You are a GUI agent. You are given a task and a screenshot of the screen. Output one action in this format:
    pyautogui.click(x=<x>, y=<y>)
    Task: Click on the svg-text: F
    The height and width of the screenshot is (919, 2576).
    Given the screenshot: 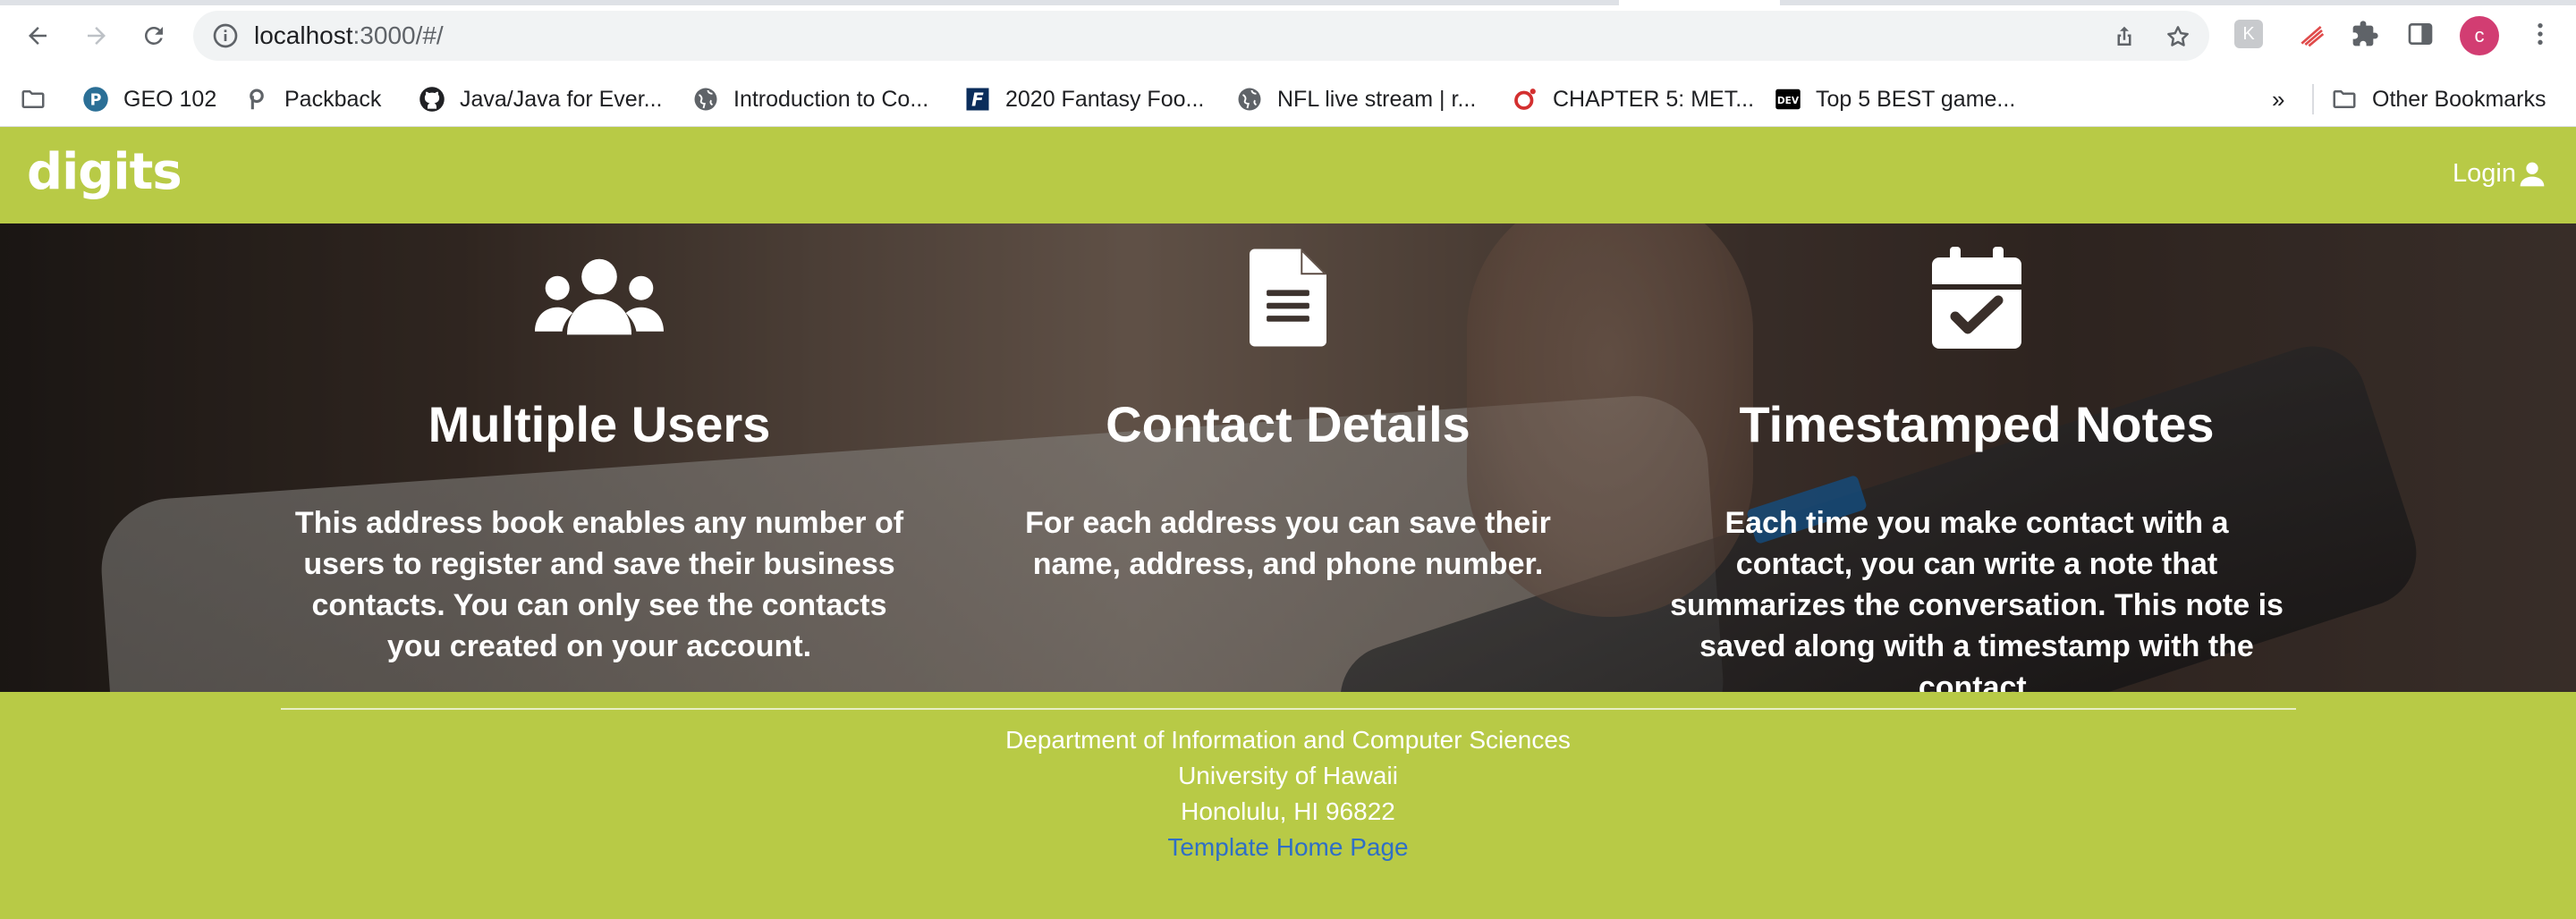 What is the action you would take?
    pyautogui.click(x=977, y=100)
    